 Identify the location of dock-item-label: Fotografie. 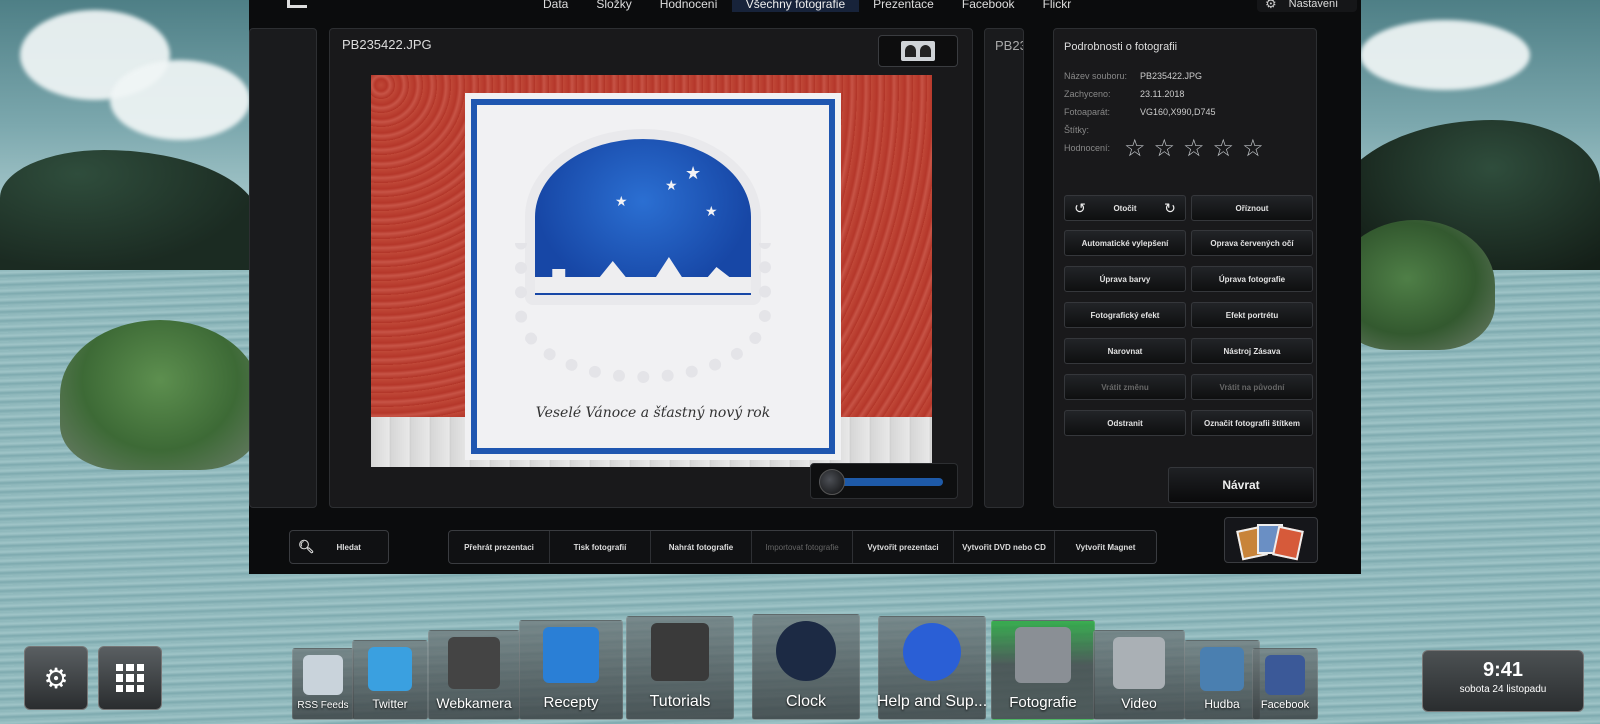
(1043, 702).